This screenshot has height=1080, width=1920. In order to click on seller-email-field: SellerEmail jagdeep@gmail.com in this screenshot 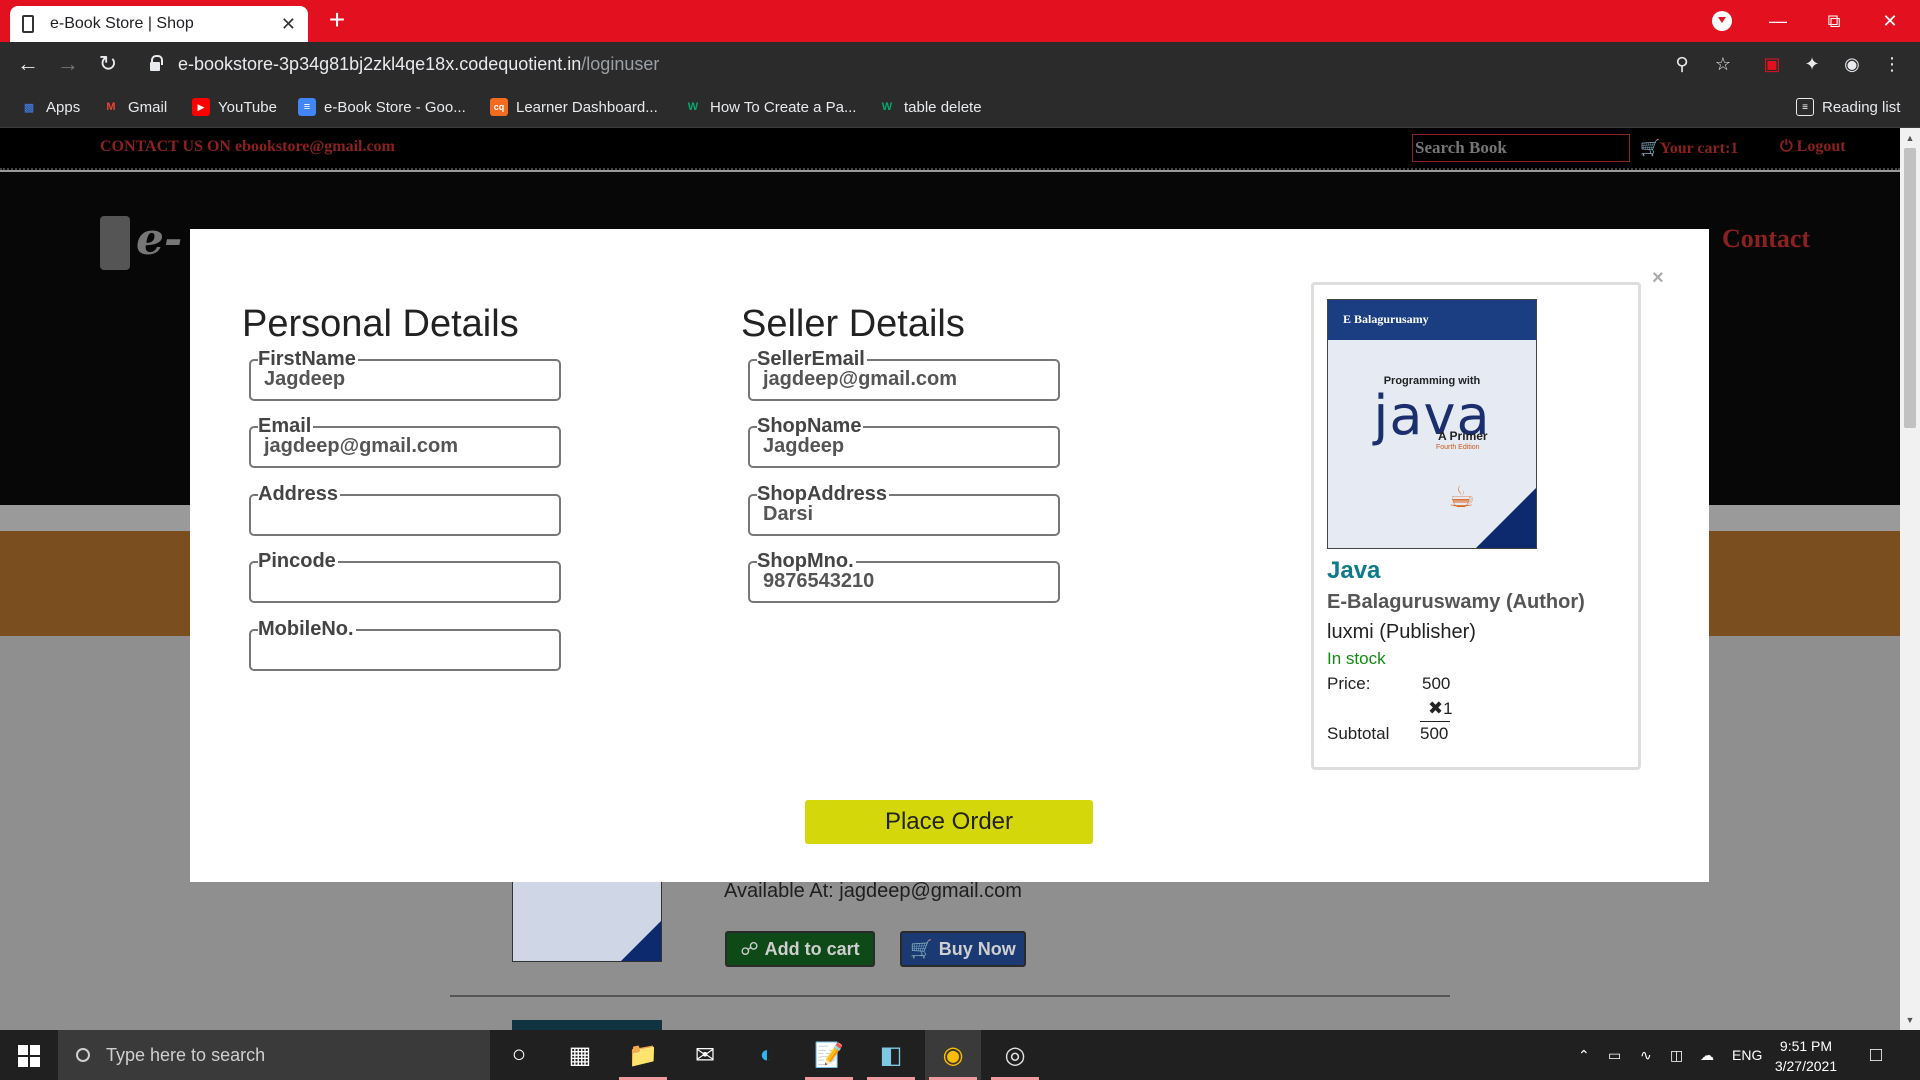, I will do `click(904, 375)`.